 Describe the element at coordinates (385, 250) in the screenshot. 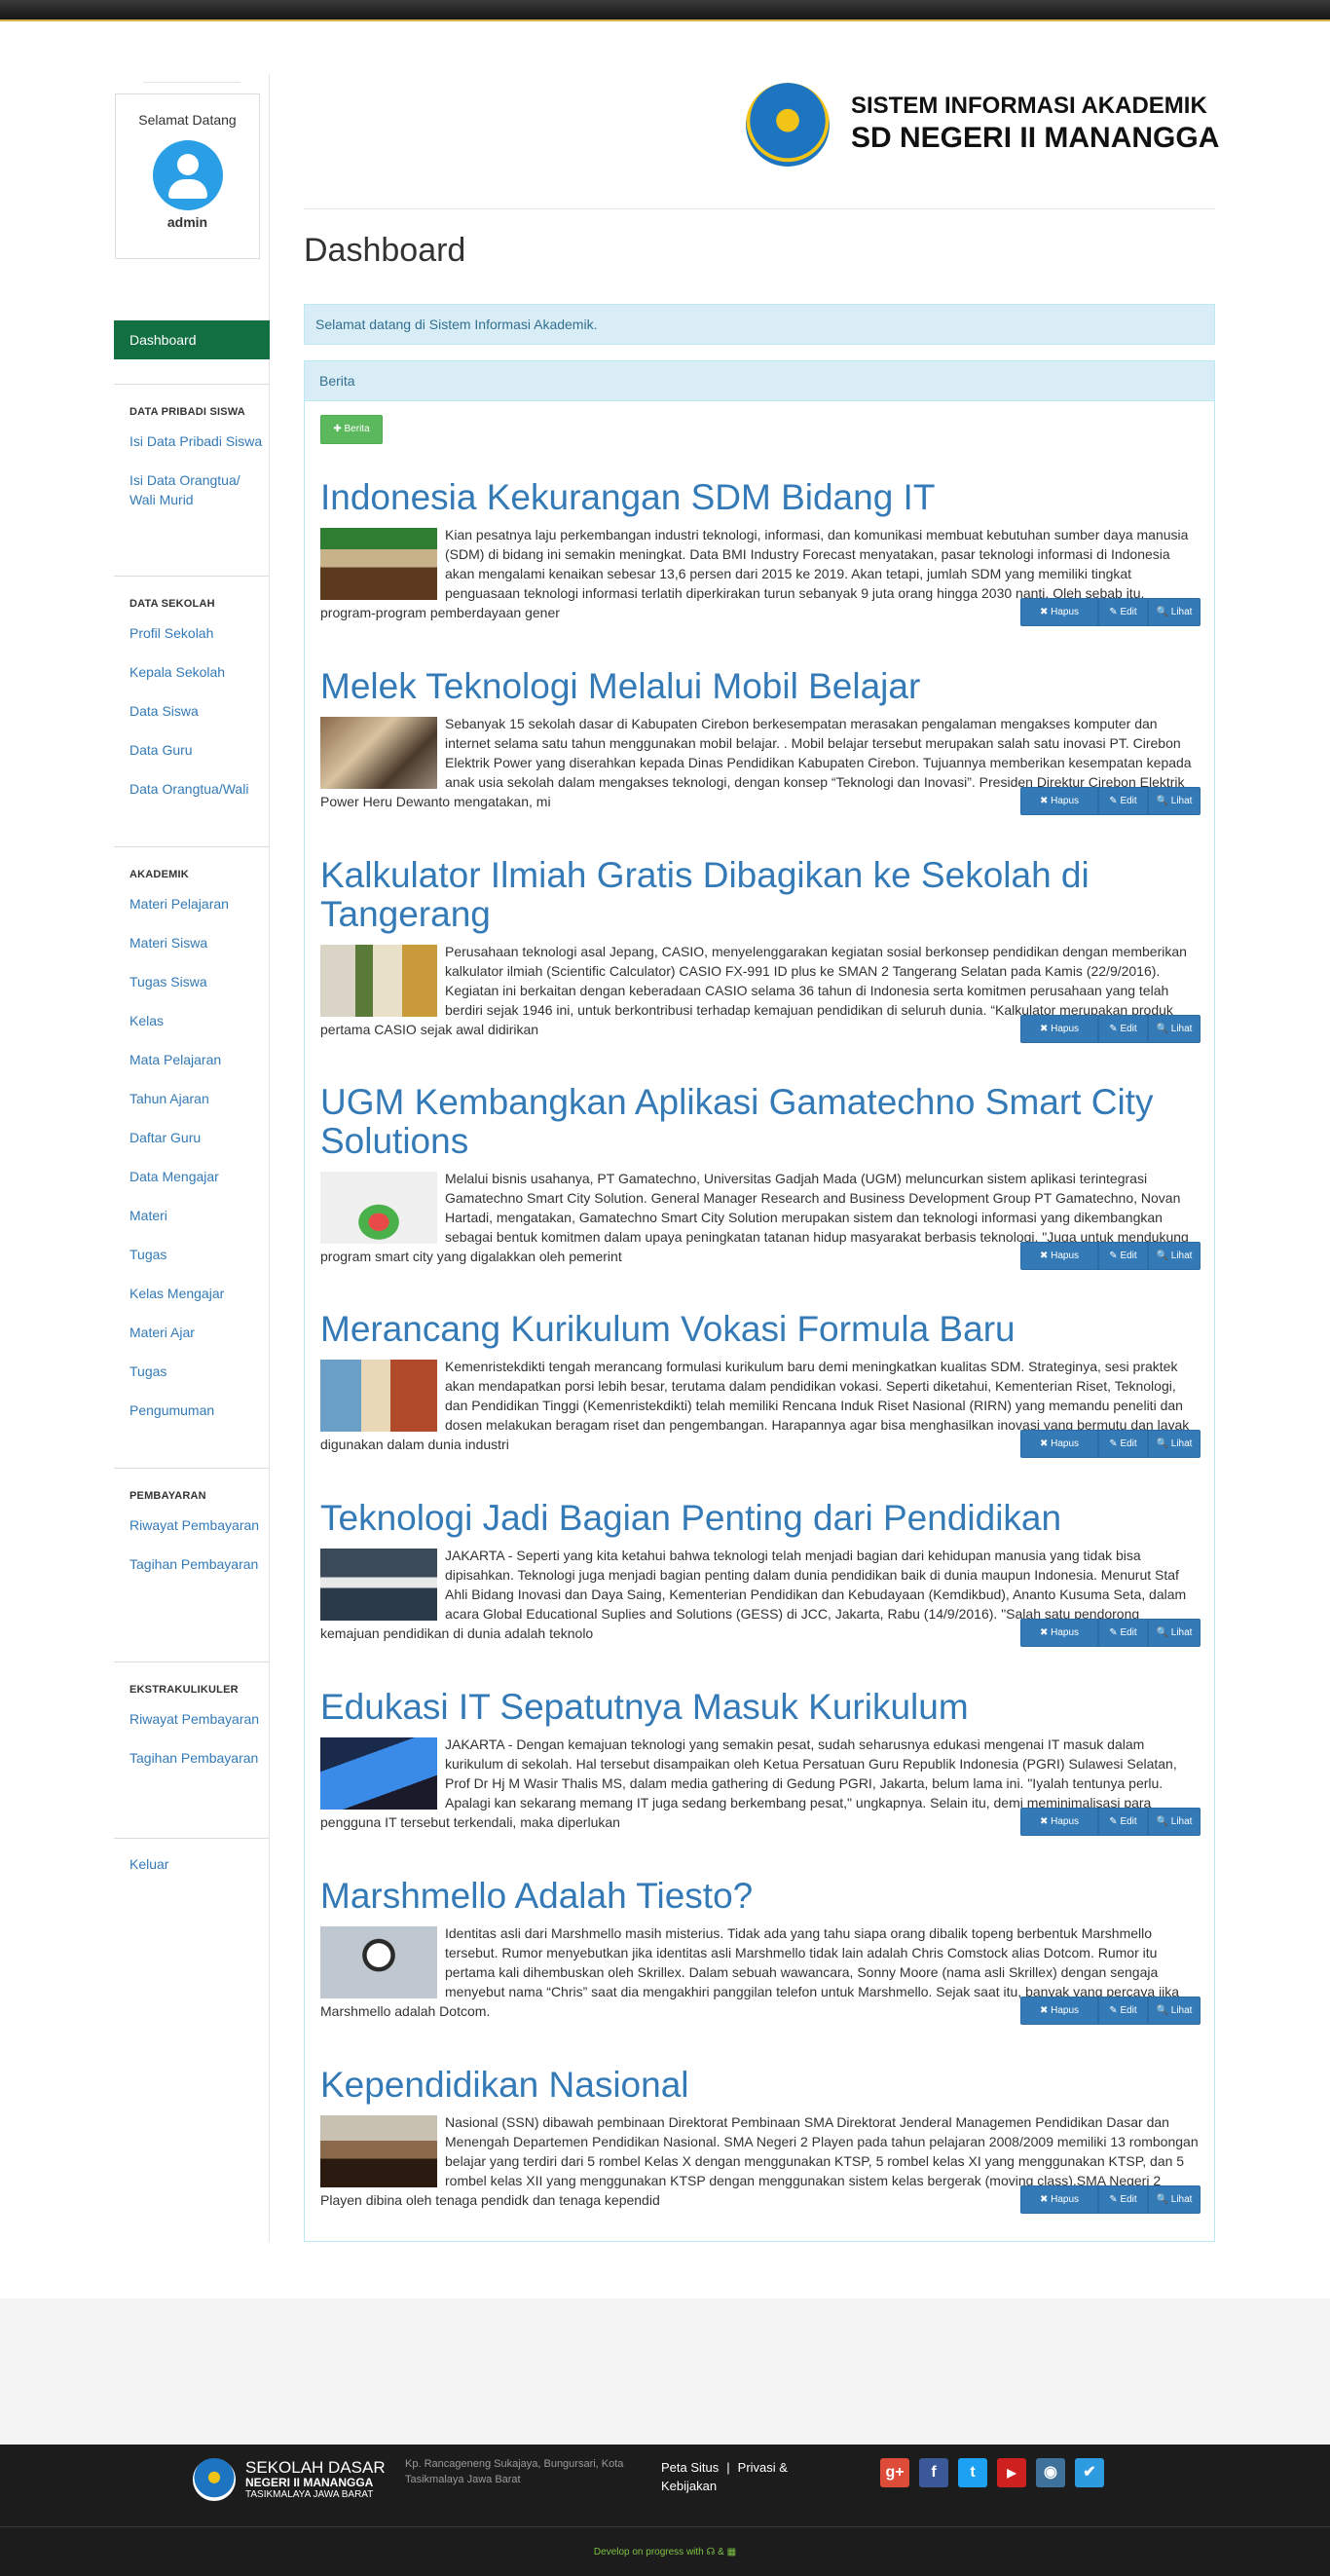

I see `page-title: Dashboard` at that location.